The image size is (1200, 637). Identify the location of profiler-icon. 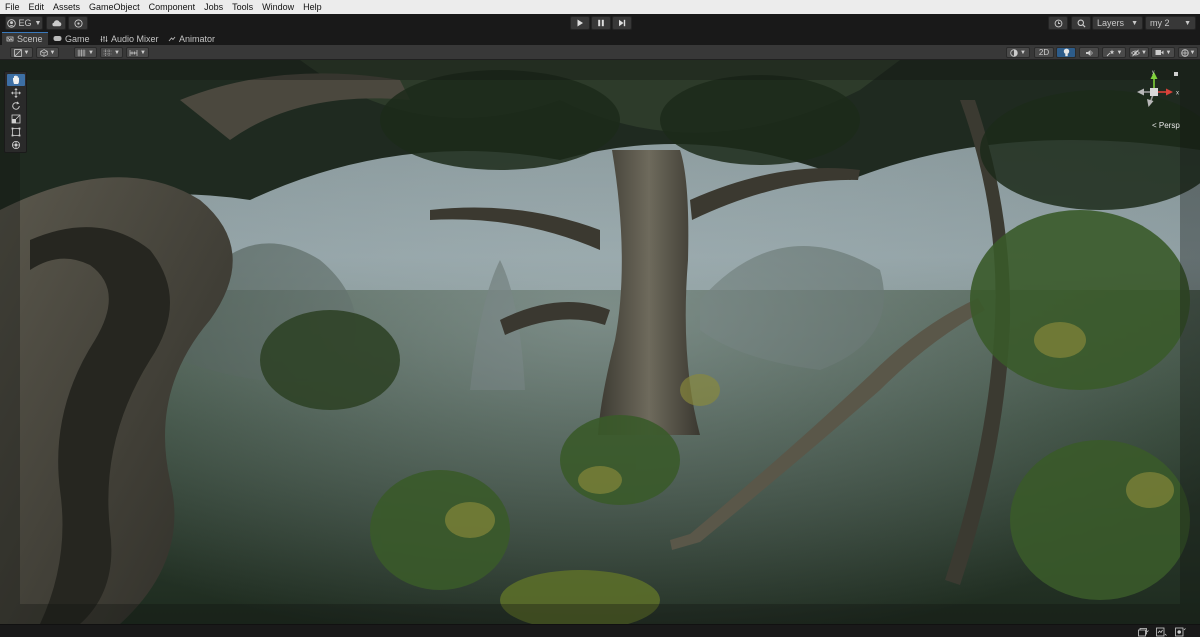
(1161, 631).